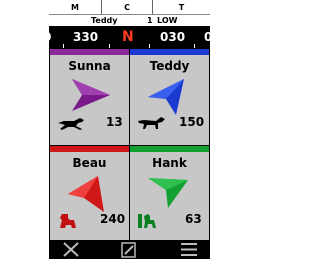  I want to click on dog-tile-hank: Hank 63, so click(169, 193).